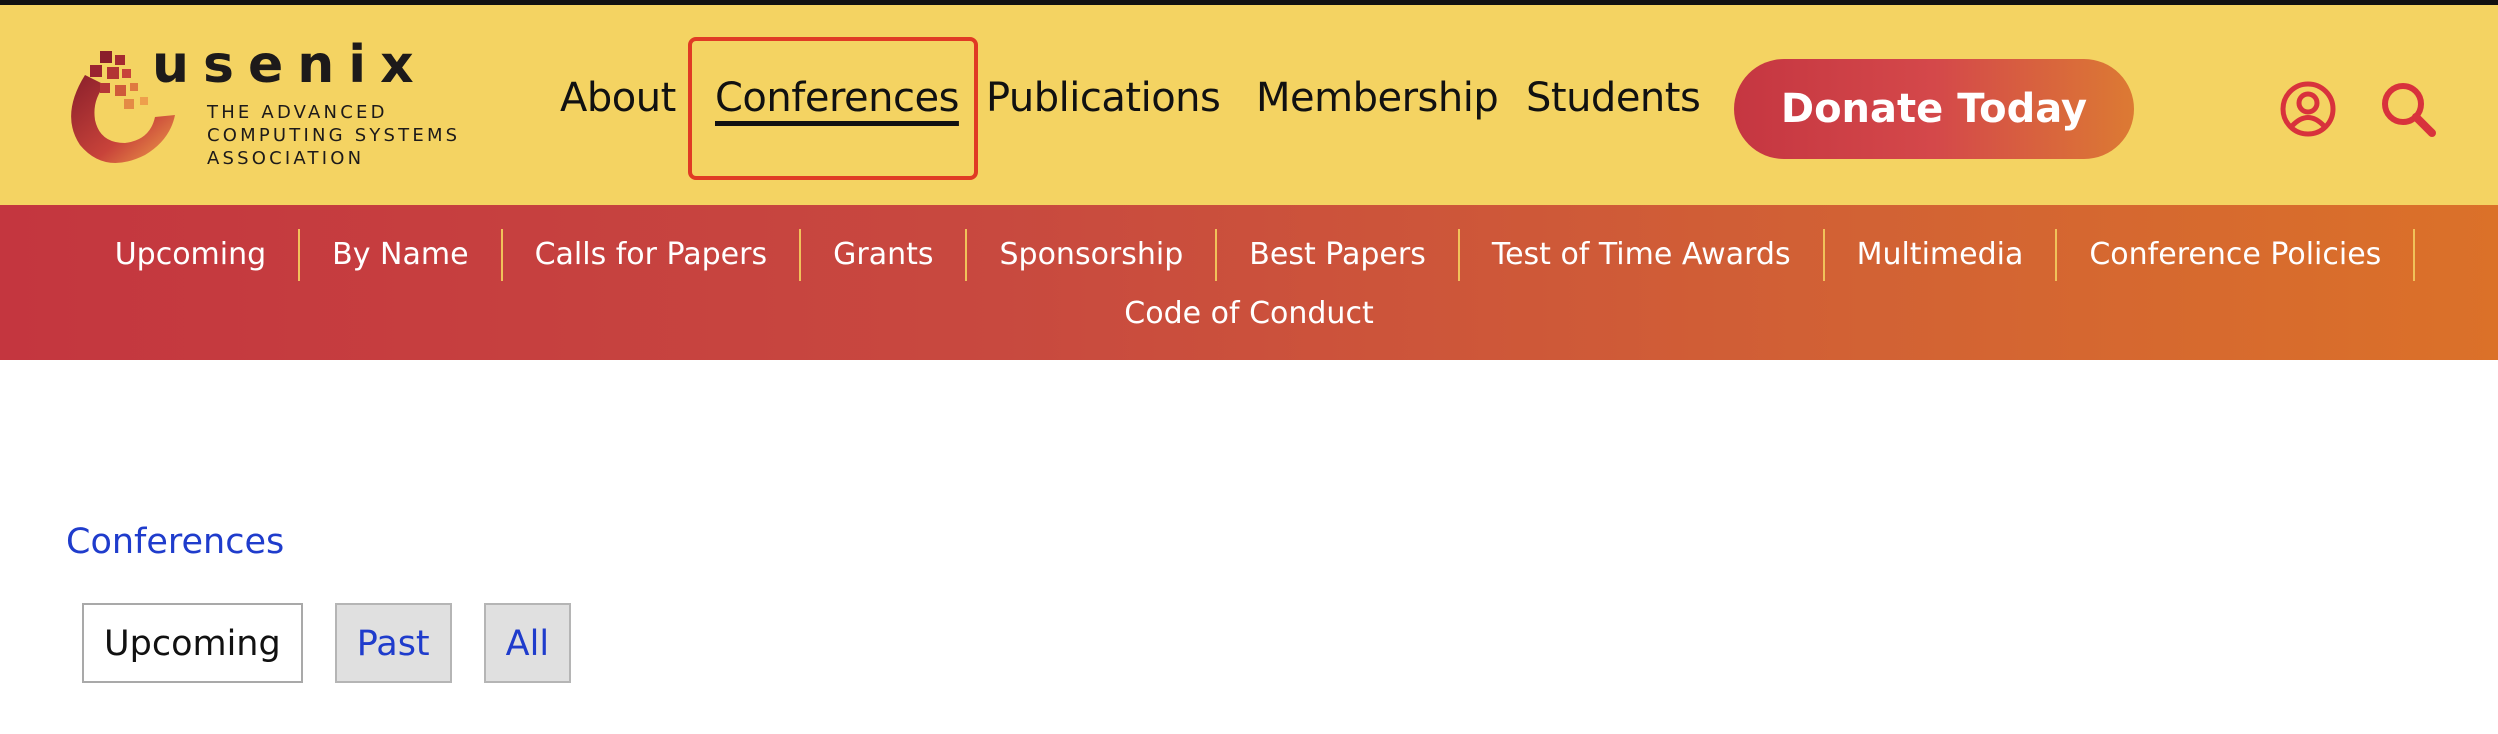 Image resolution: width=2498 pixels, height=734 pixels. Describe the element at coordinates (1642, 255) in the screenshot. I see `subnav-test-of-time-awards: Test of Time Awards` at that location.